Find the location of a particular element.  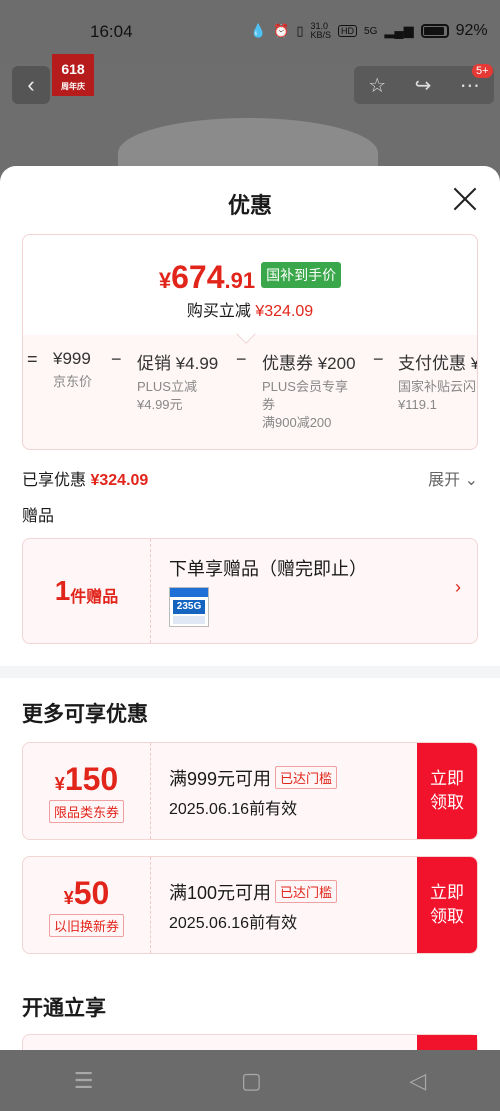

chevron-left-icon: ‹ is located at coordinates (31, 84).